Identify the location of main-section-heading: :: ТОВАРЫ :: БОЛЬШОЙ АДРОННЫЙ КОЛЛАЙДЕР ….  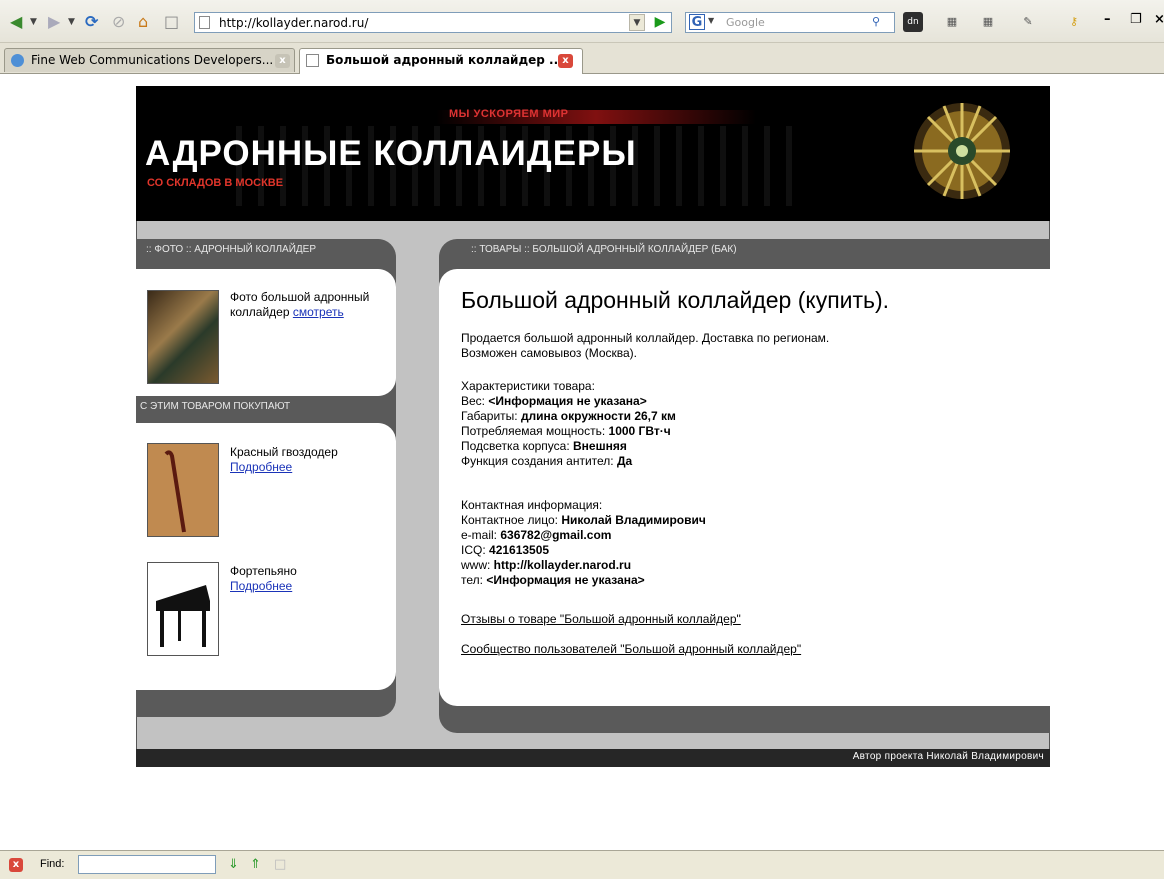
(604, 249).